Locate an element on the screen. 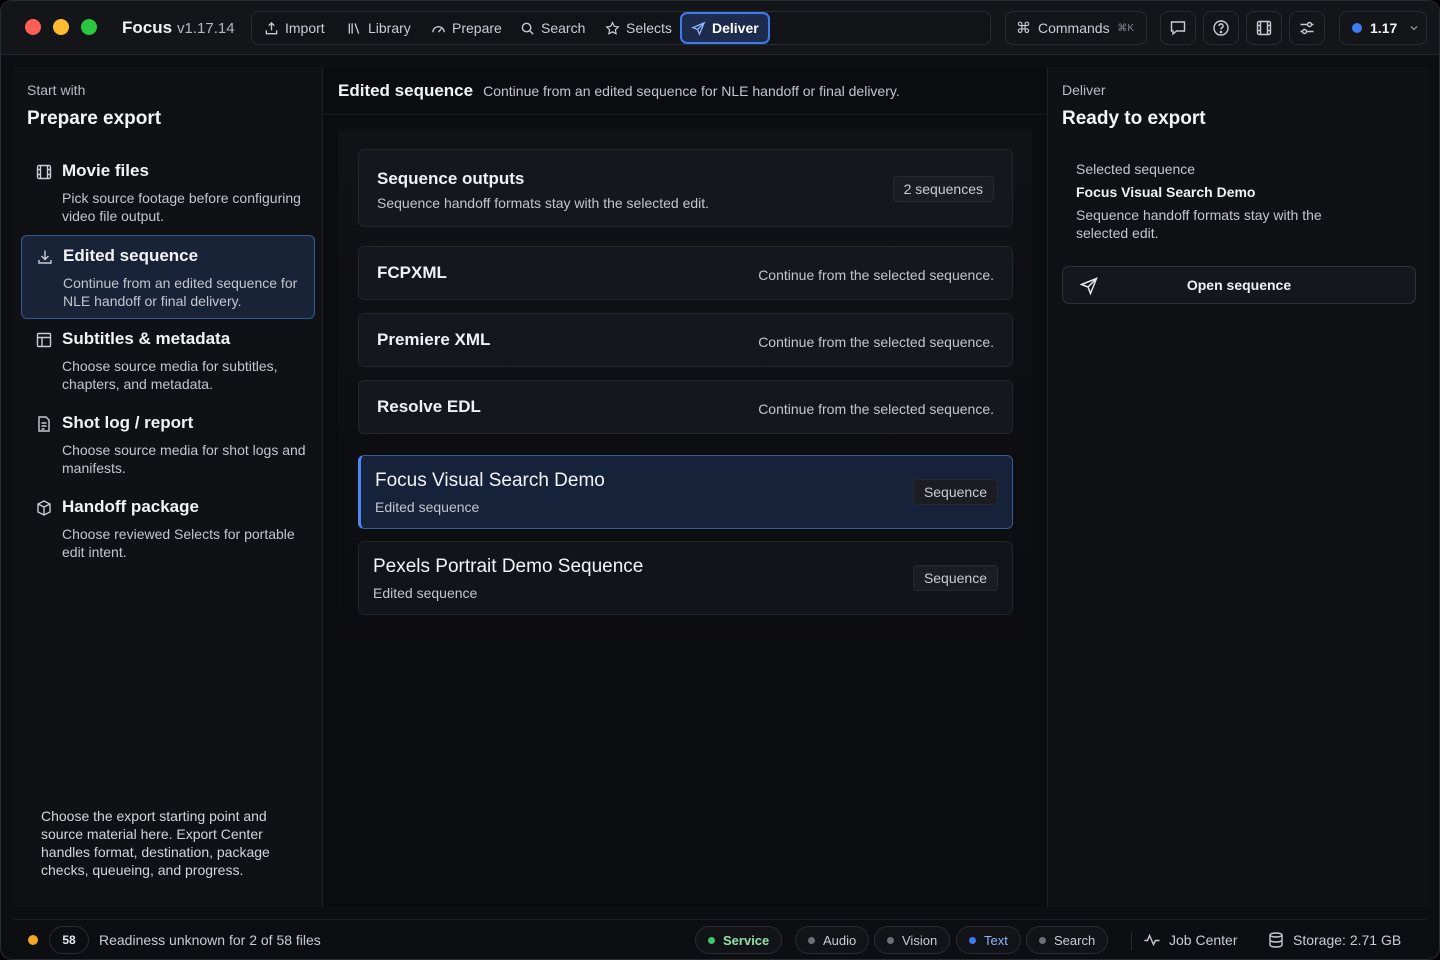 The height and width of the screenshot is (960, 1440). format-name: Resolve EDL is located at coordinates (429, 406).